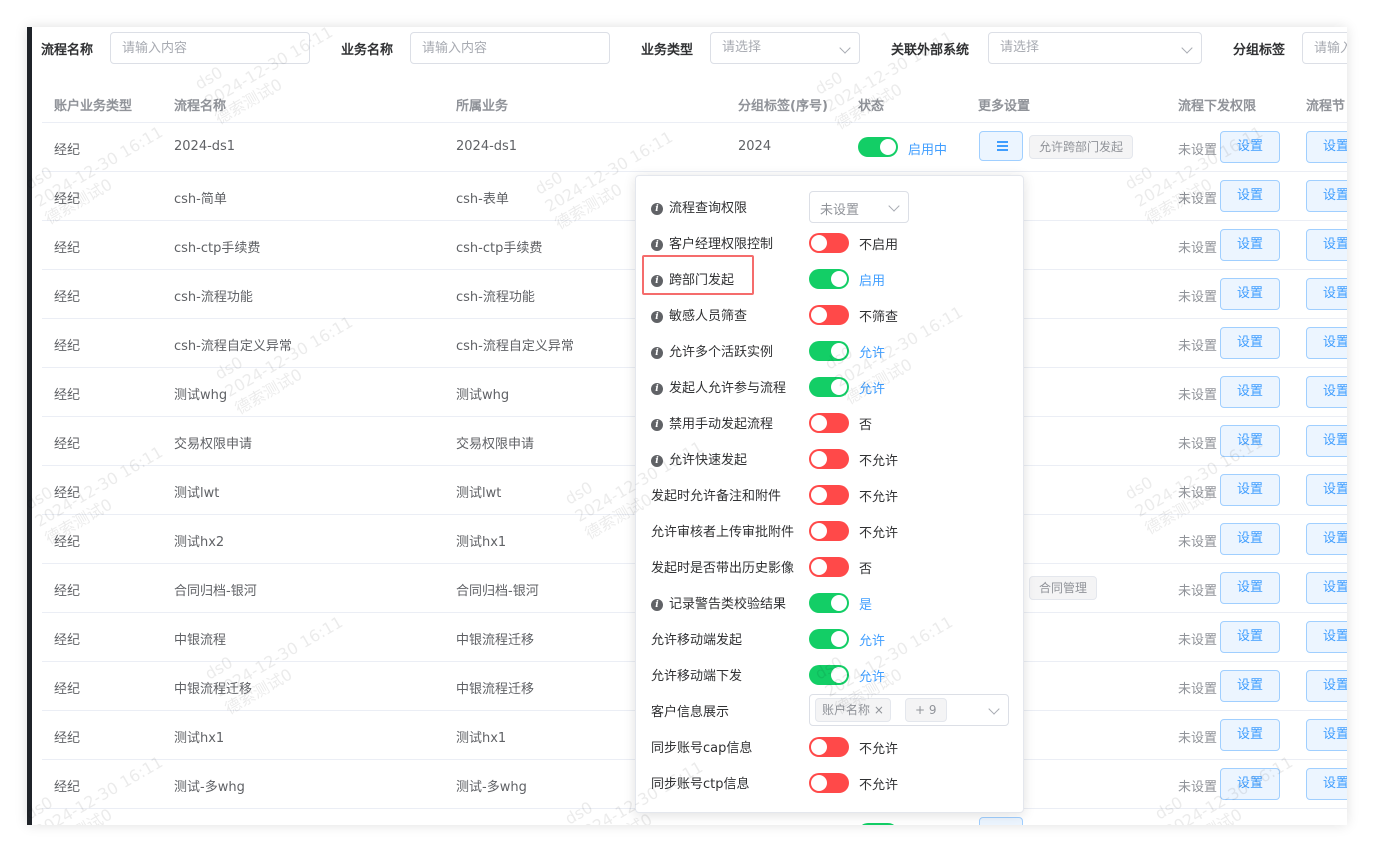 The height and width of the screenshot is (852, 1373). What do you see at coordinates (197, 493) in the screenshot?
I see `cell-process-name: 测试lwt` at bounding box center [197, 493].